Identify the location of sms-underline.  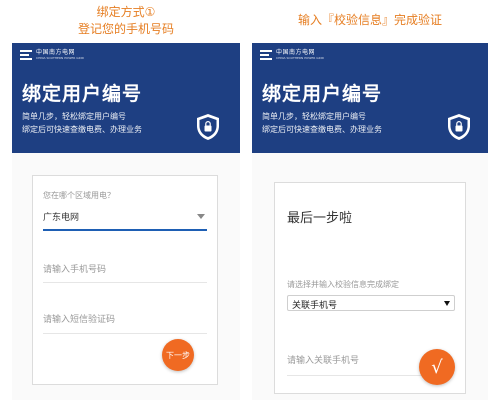
(125, 333).